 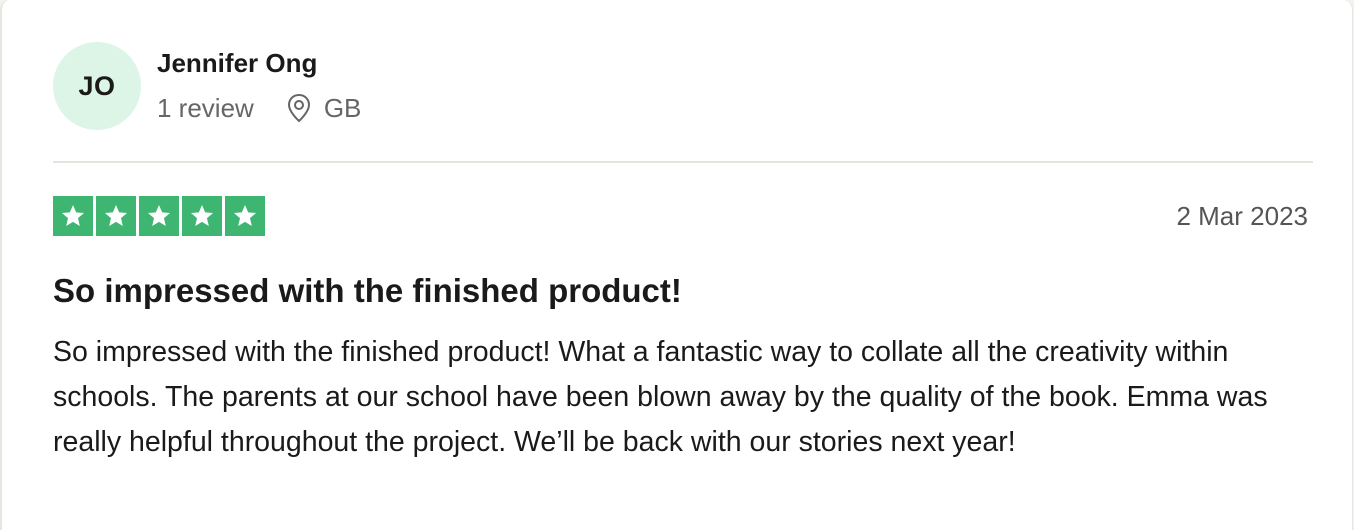 What do you see at coordinates (205, 107) in the screenshot?
I see `review-count: 1 review` at bounding box center [205, 107].